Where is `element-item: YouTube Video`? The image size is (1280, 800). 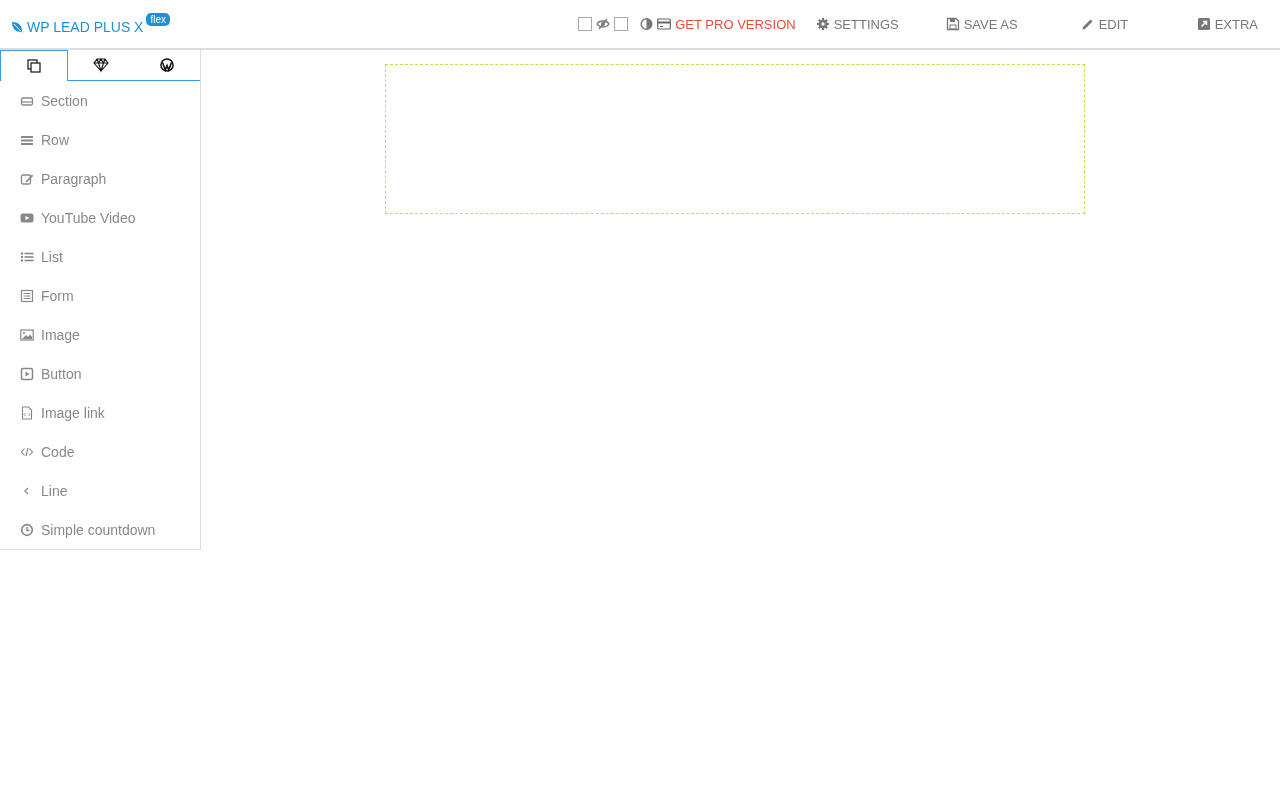 element-item: YouTube Video is located at coordinates (100, 217).